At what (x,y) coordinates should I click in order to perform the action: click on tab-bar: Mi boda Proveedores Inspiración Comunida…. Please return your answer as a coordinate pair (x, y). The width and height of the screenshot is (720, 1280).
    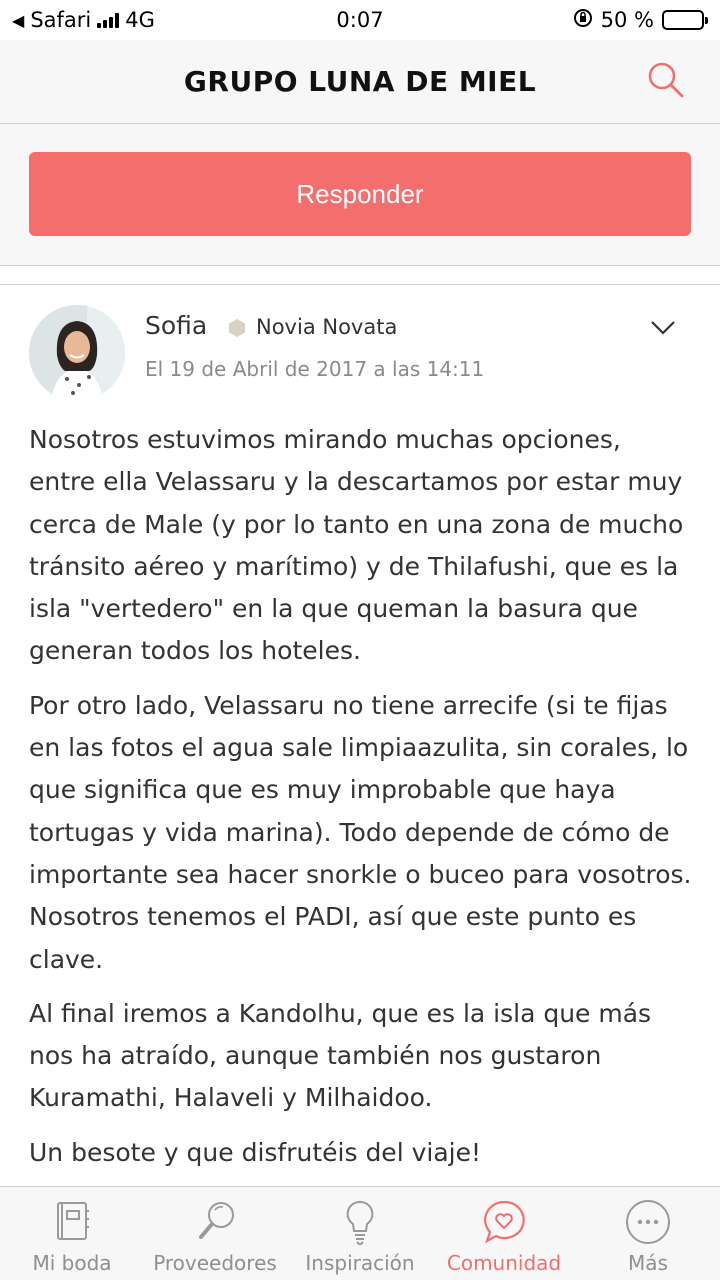
    Looking at the image, I should click on (360, 1233).